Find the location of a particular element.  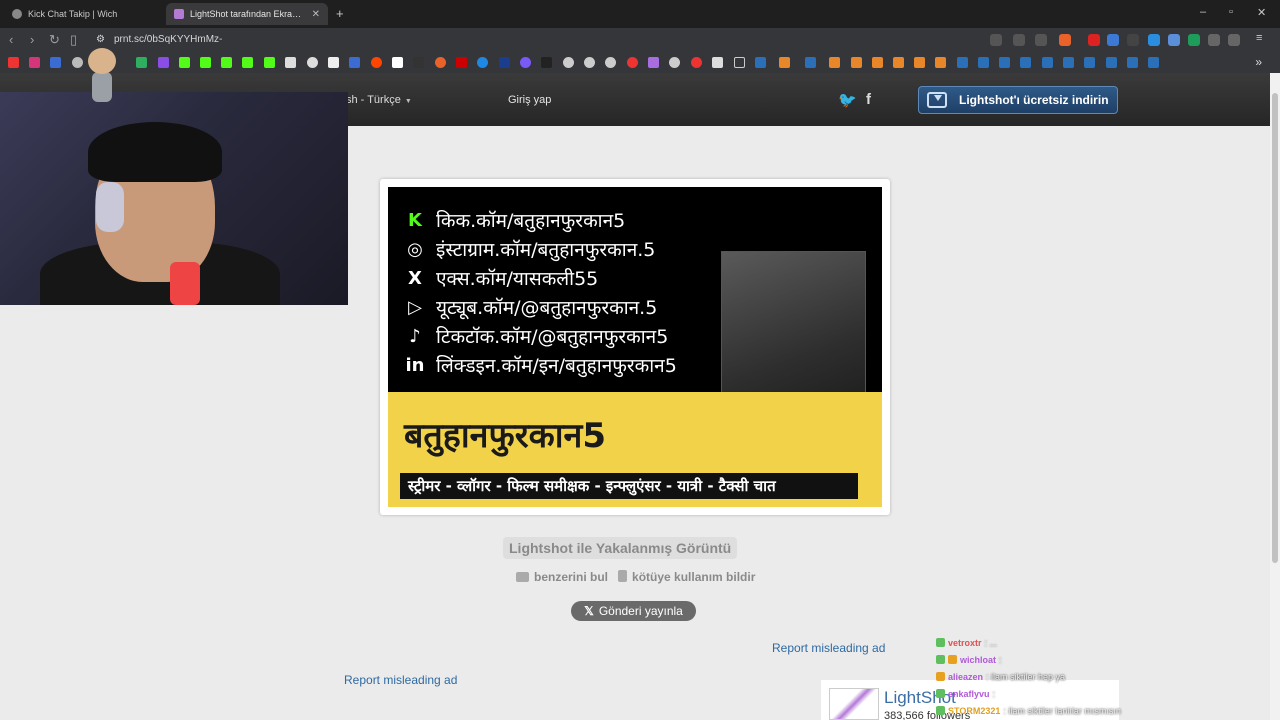

twitter-icon: 🐦 is located at coordinates (847, 100).